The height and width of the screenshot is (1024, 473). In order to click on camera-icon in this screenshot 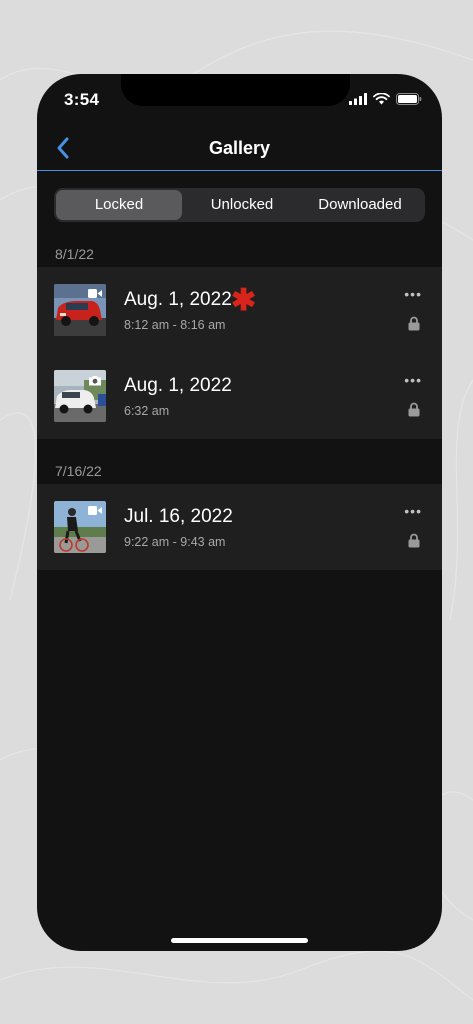, I will do `click(95, 381)`.